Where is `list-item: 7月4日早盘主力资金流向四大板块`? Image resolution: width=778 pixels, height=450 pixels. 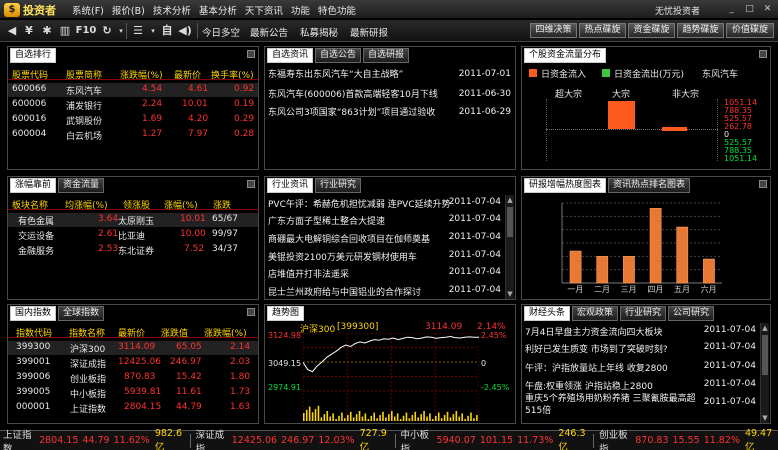 list-item: 7月4日早盘主力资金流向四大板块 is located at coordinates (615, 332).